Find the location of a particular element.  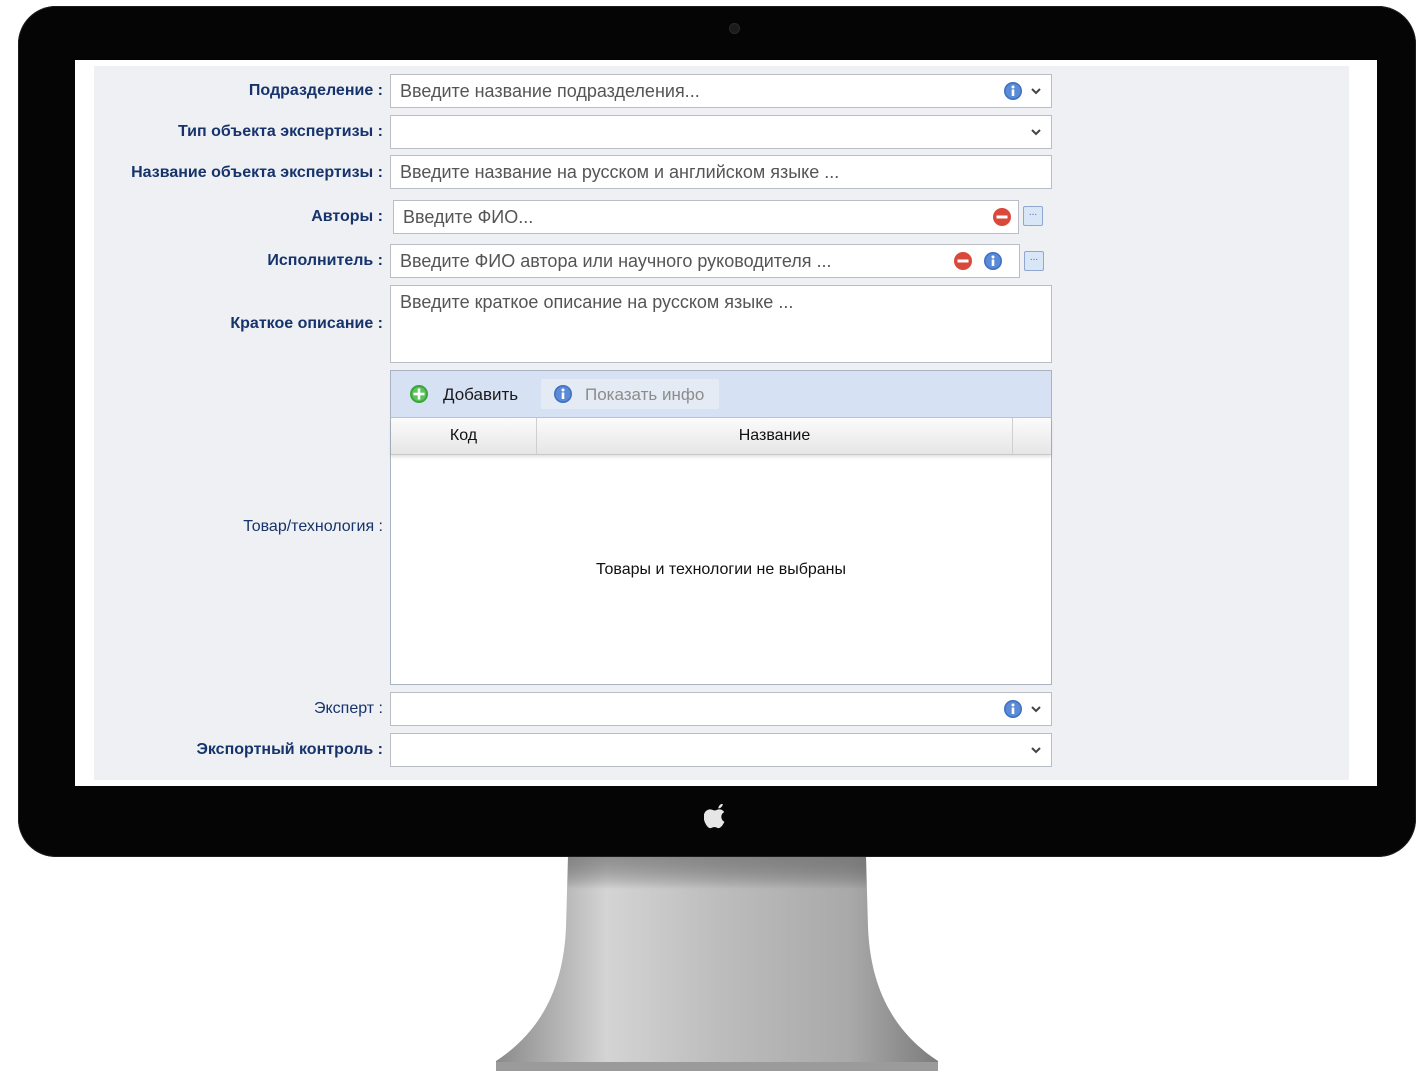

show-info-button: Показать инфо is located at coordinates (630, 394).